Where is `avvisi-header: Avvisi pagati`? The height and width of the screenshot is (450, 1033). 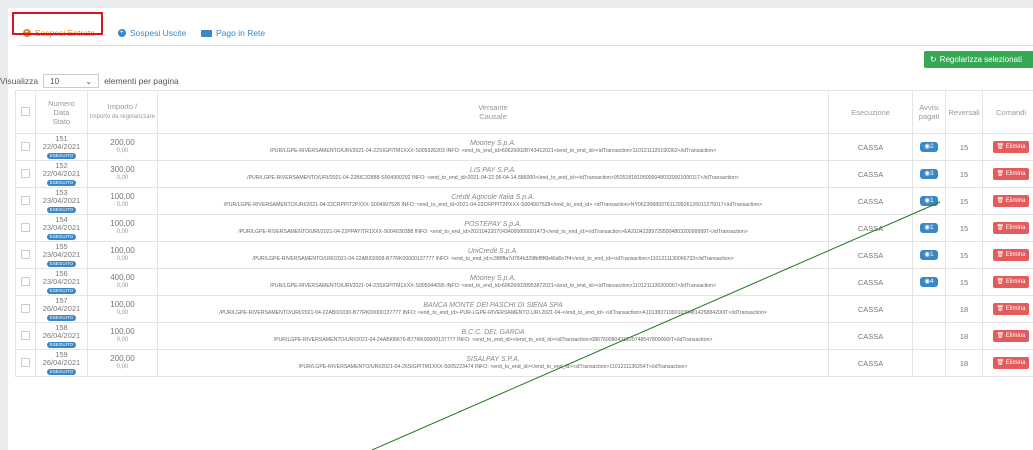
avvisi-header: Avvisi pagati is located at coordinates (929, 112).